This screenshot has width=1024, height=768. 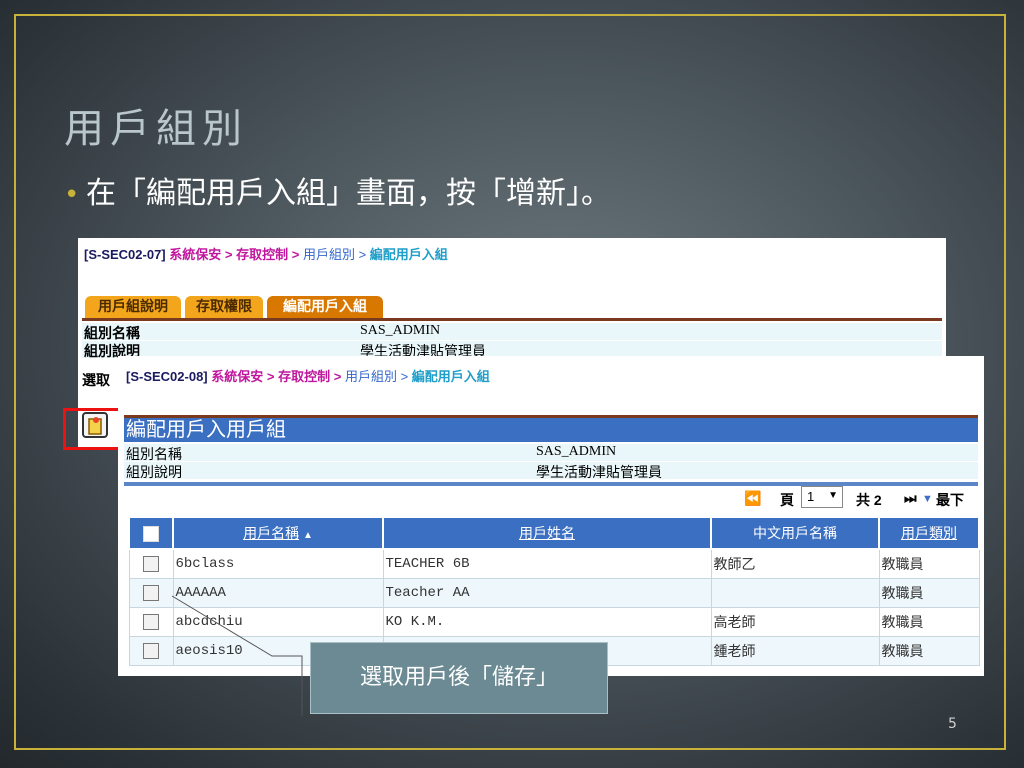 I want to click on page-number: 5, so click(x=952, y=724).